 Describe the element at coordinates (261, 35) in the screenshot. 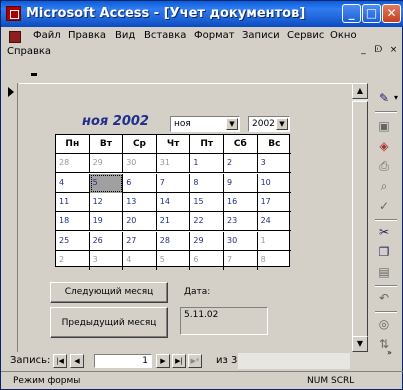

I see `menu-records: Записи` at that location.